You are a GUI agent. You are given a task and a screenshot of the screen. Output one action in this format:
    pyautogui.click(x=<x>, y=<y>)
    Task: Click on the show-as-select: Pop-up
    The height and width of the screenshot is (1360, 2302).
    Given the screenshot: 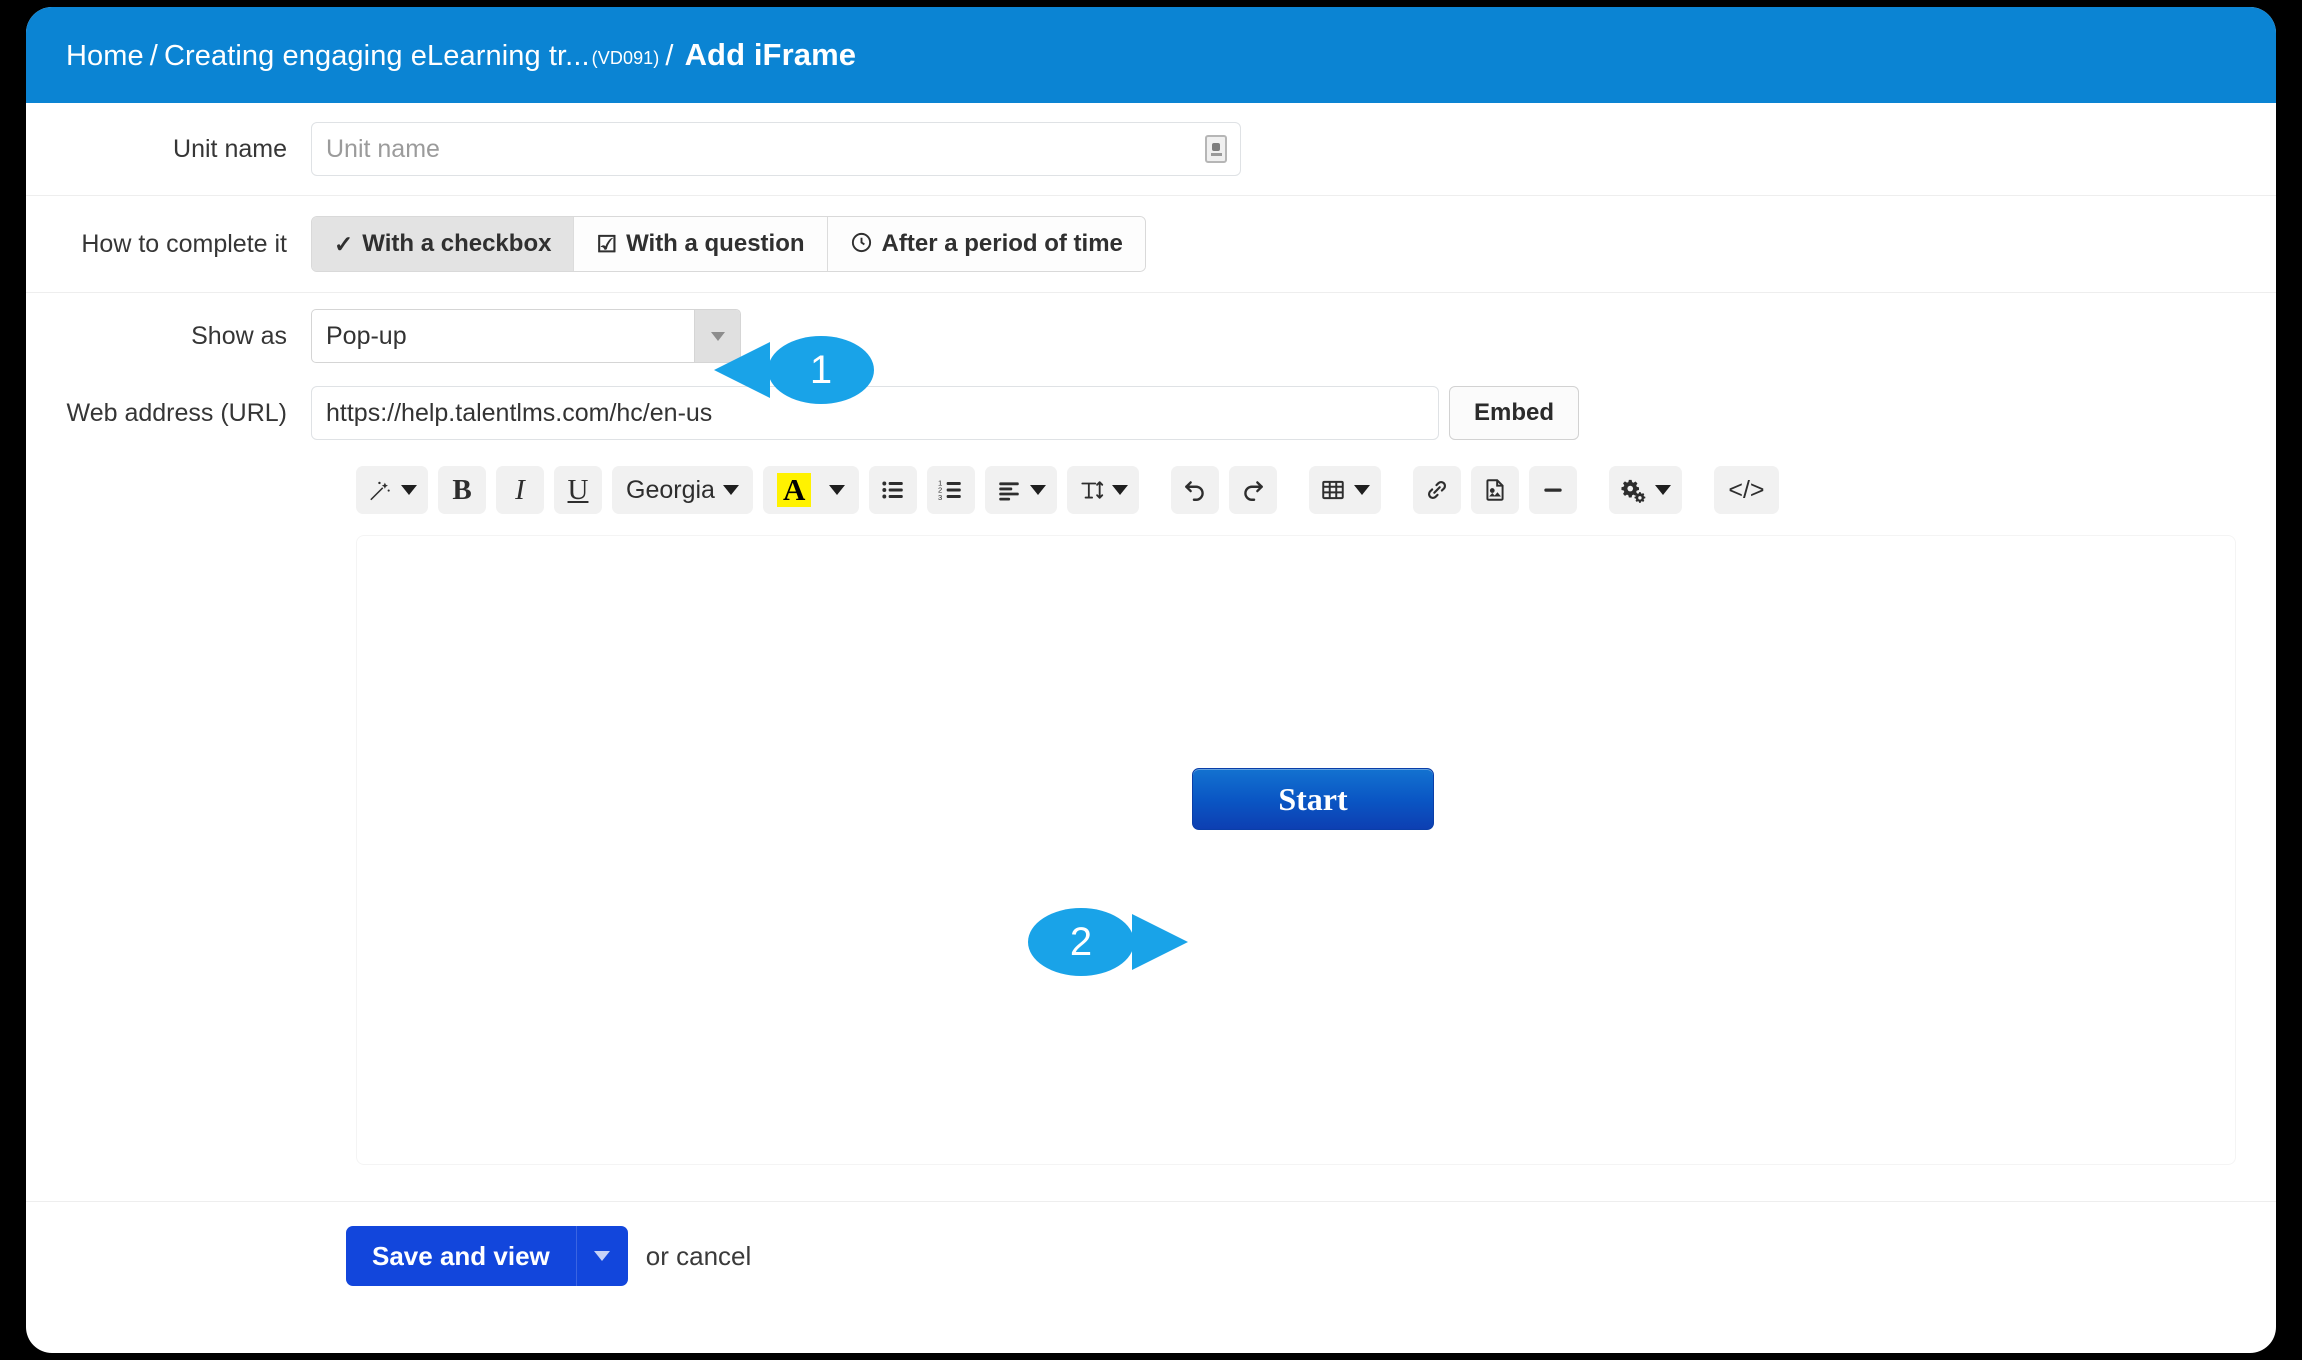 What is the action you would take?
    pyautogui.click(x=526, y=336)
    